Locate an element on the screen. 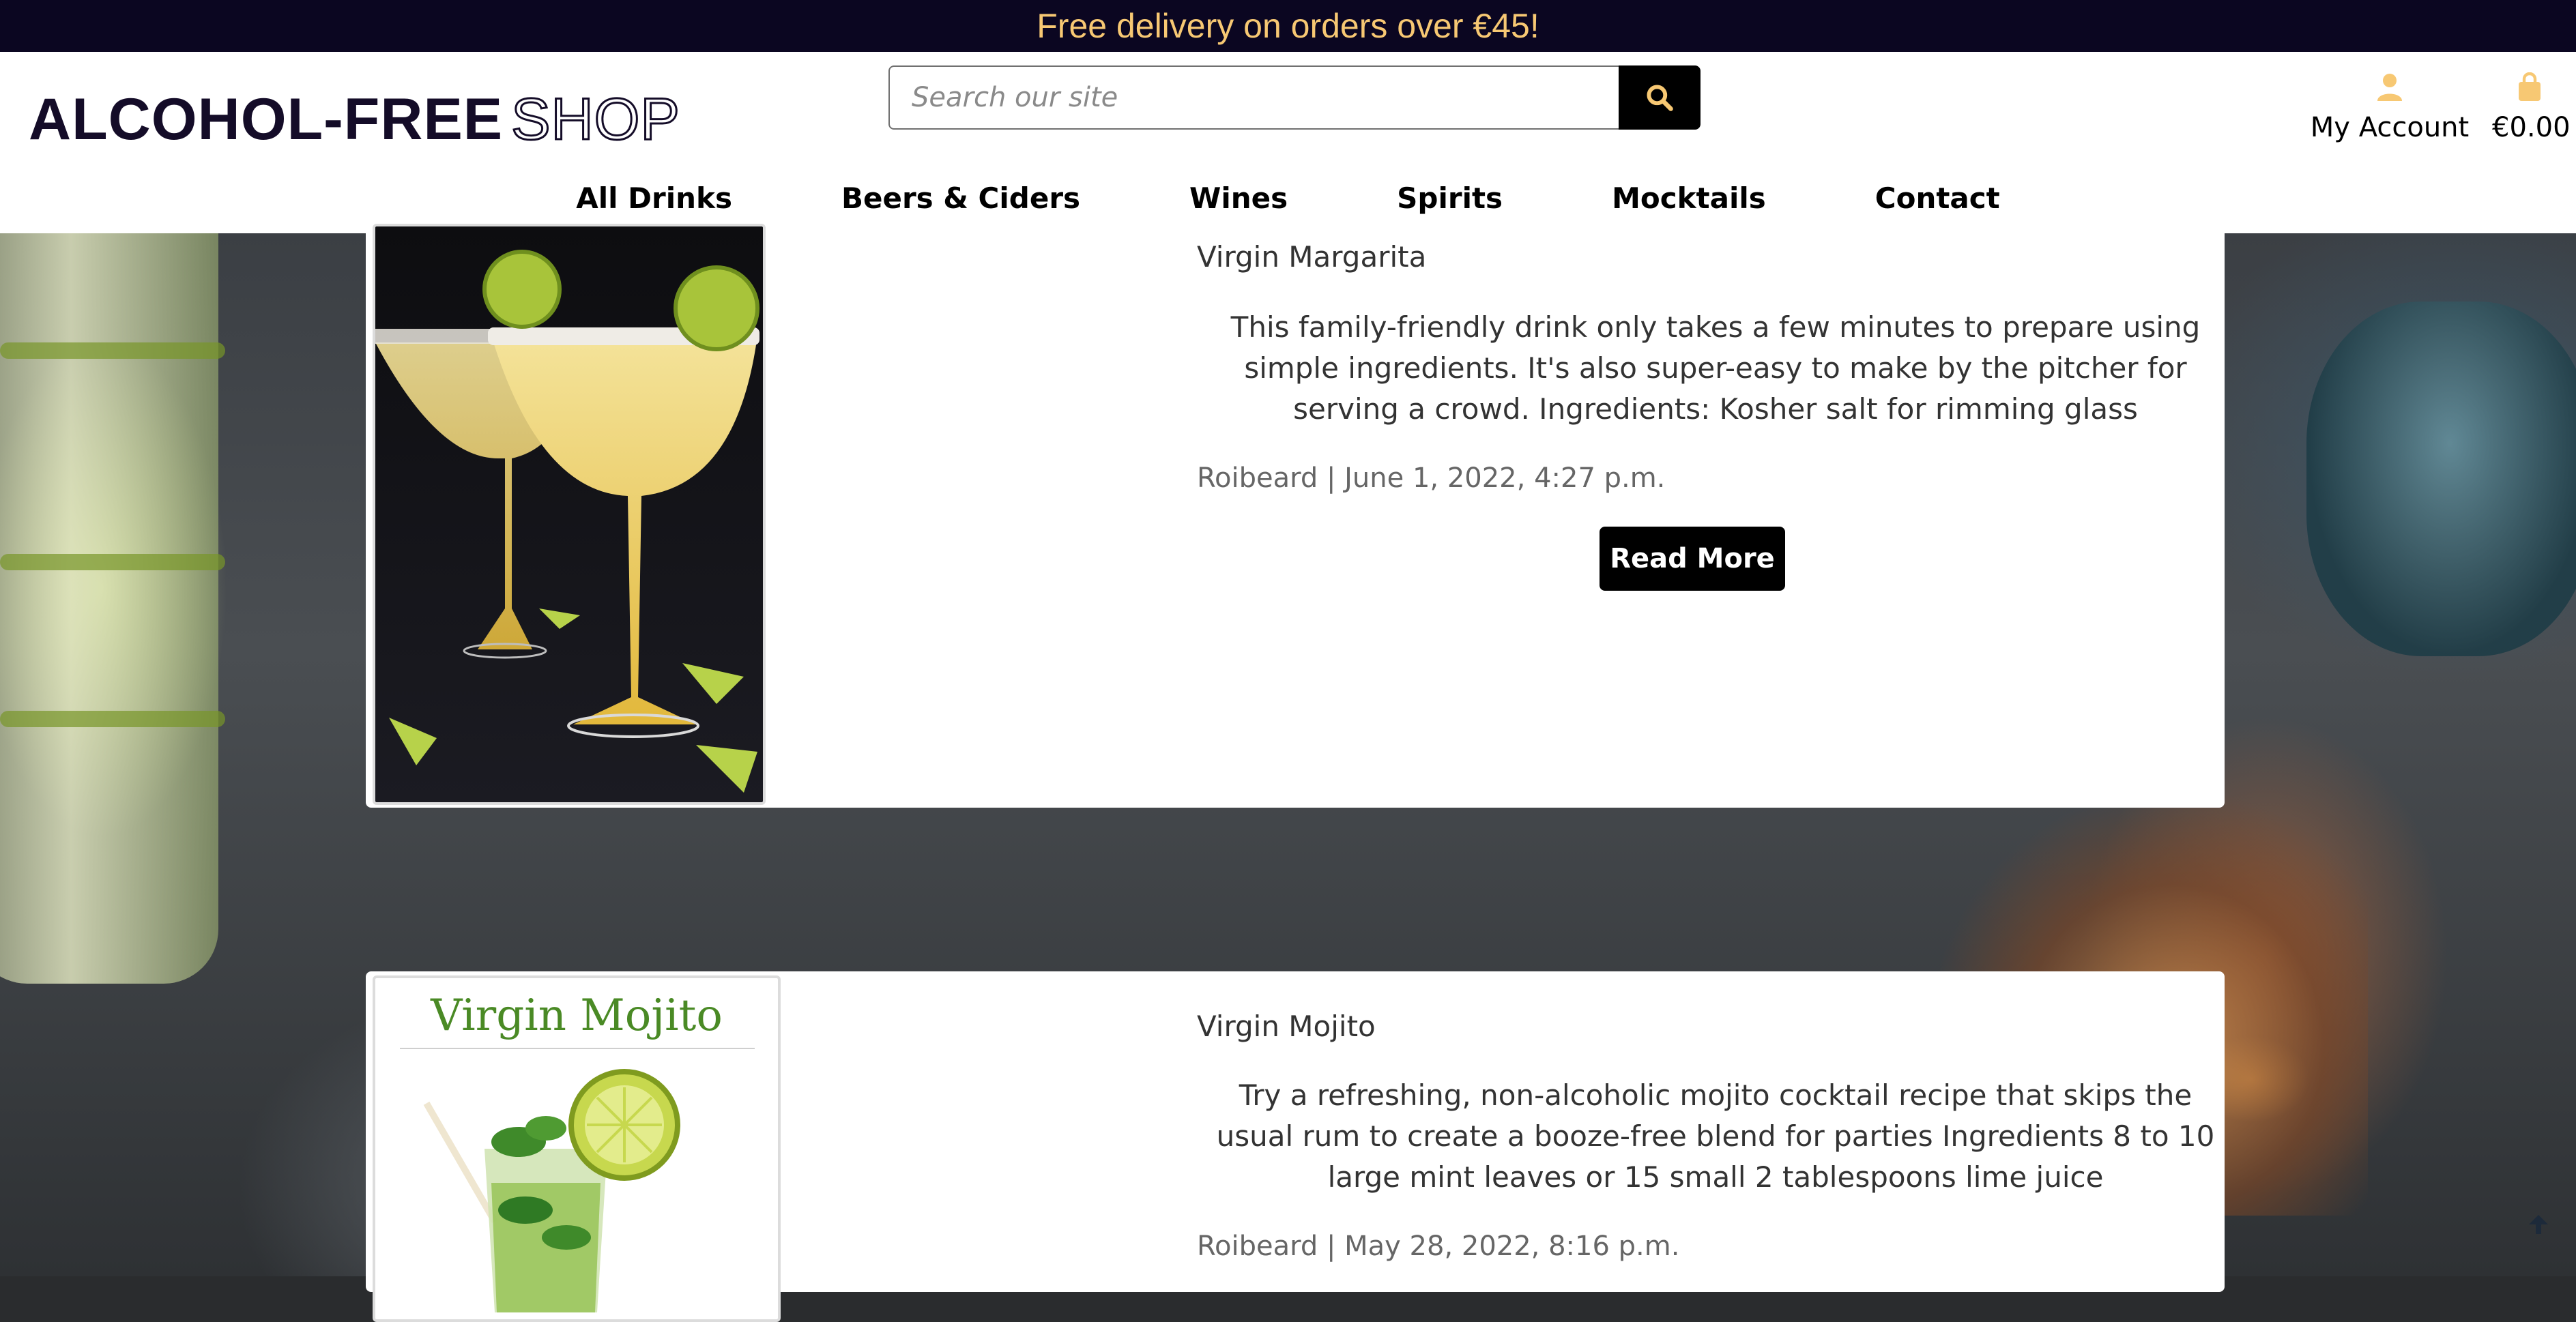 The width and height of the screenshot is (2576, 1322). nav-spirits: Spirits is located at coordinates (1450, 198).